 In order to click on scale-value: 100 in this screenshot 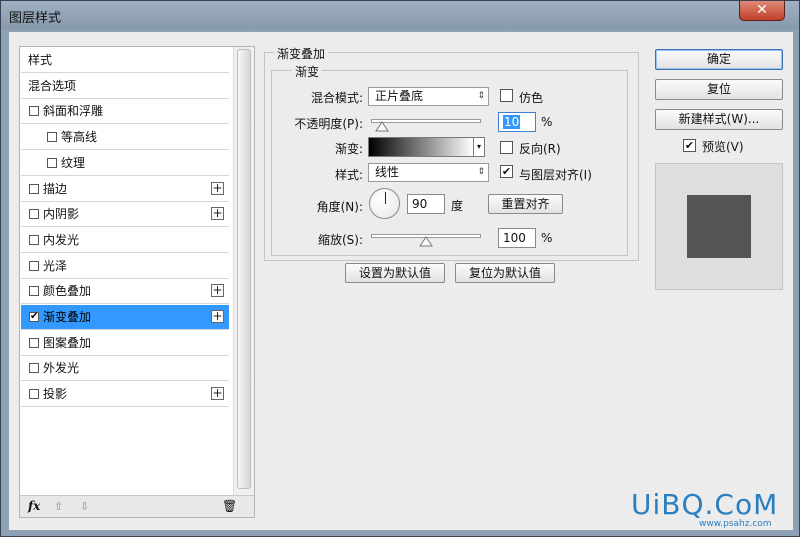, I will do `click(514, 238)`.